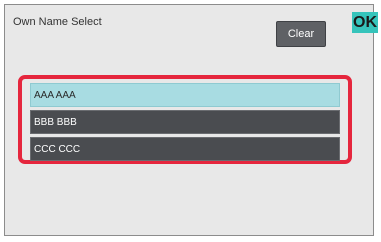 This screenshot has height=242, width=381. Describe the element at coordinates (185, 149) in the screenshot. I see `list-item-ccc: CCC CCC` at that location.